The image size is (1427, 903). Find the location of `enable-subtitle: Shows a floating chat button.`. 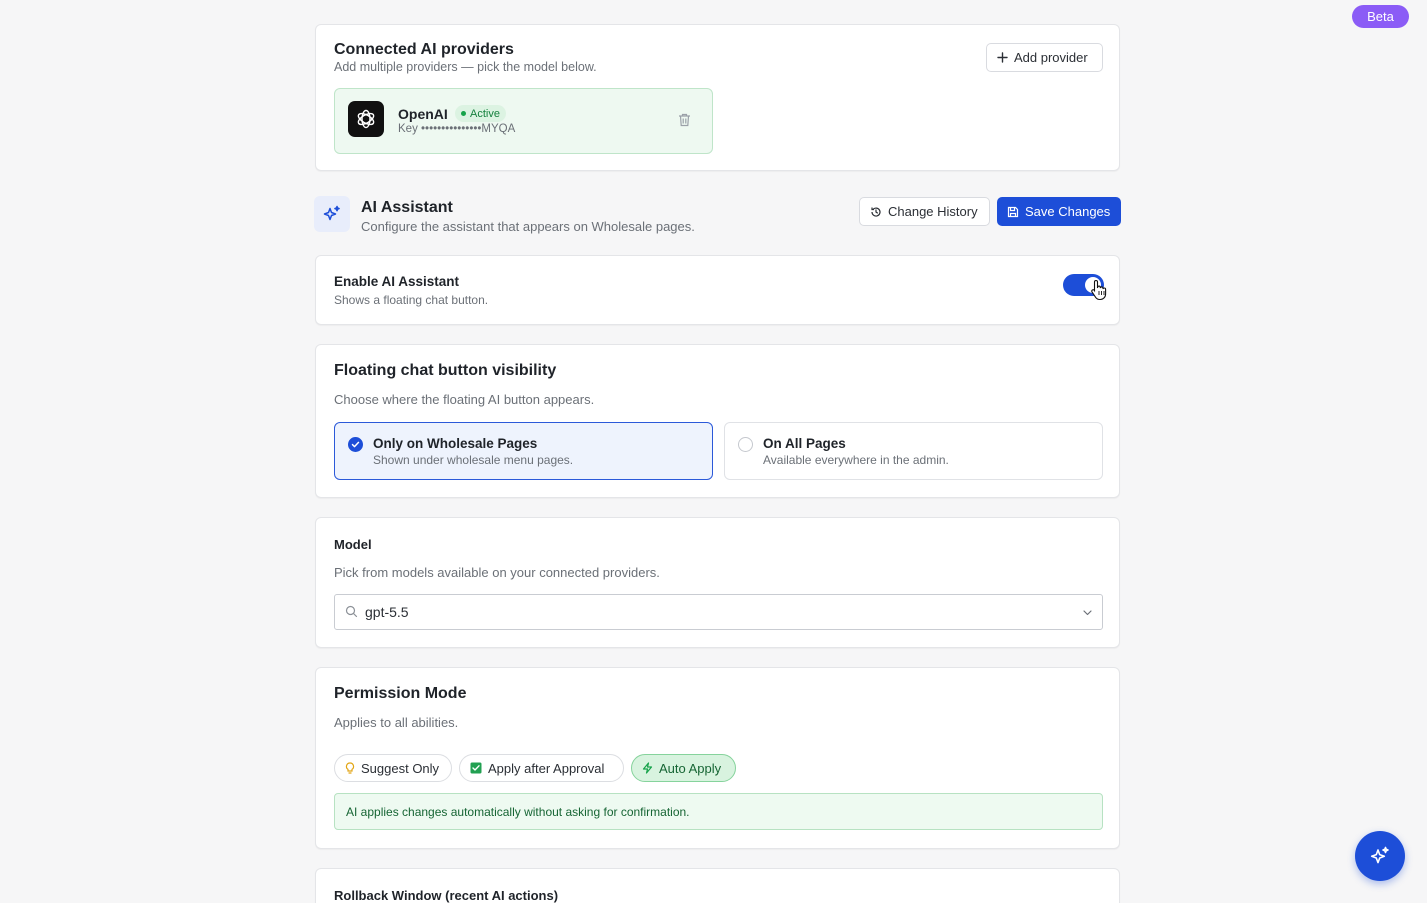

enable-subtitle: Shows a floating chat button. is located at coordinates (411, 300).